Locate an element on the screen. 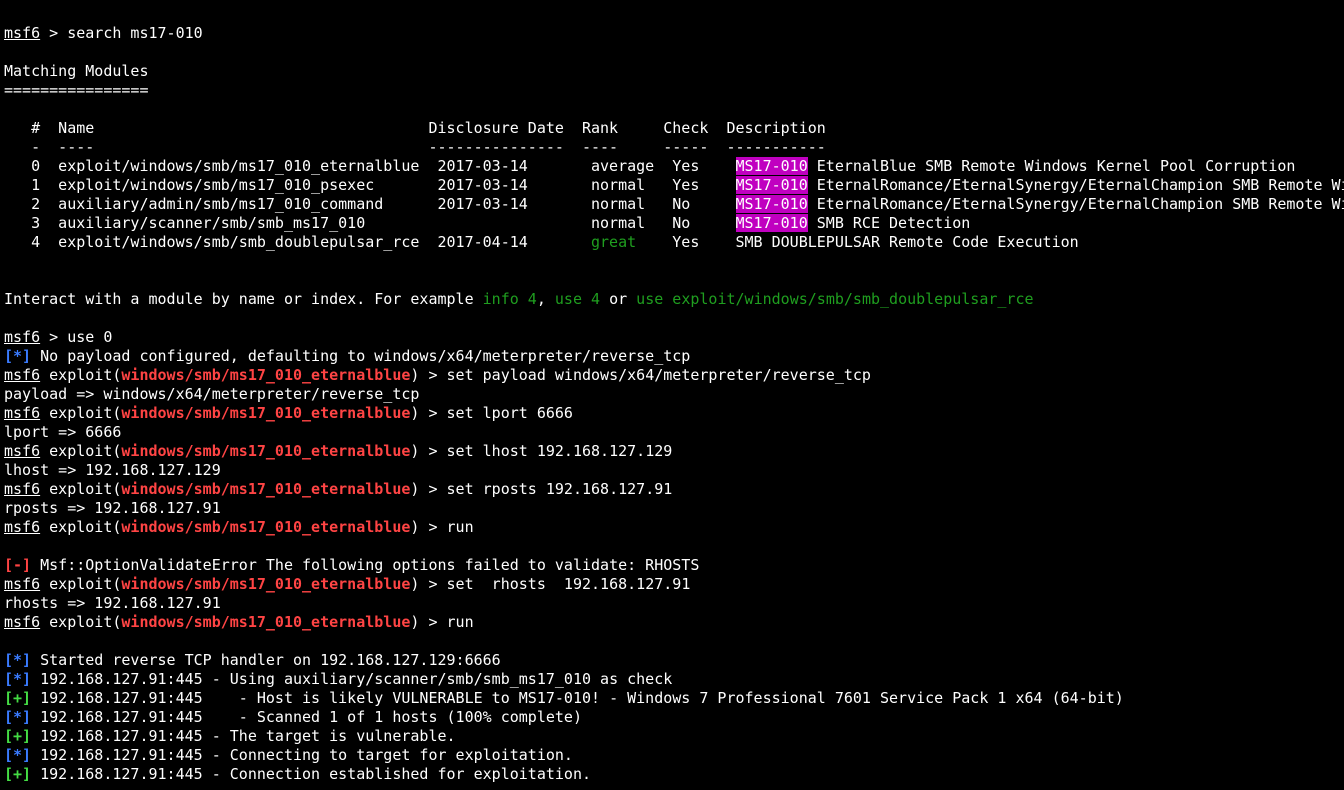 This screenshot has width=1344, height=790. line-text: ) > set rhosts 192.168.127.91 is located at coordinates (550, 584).